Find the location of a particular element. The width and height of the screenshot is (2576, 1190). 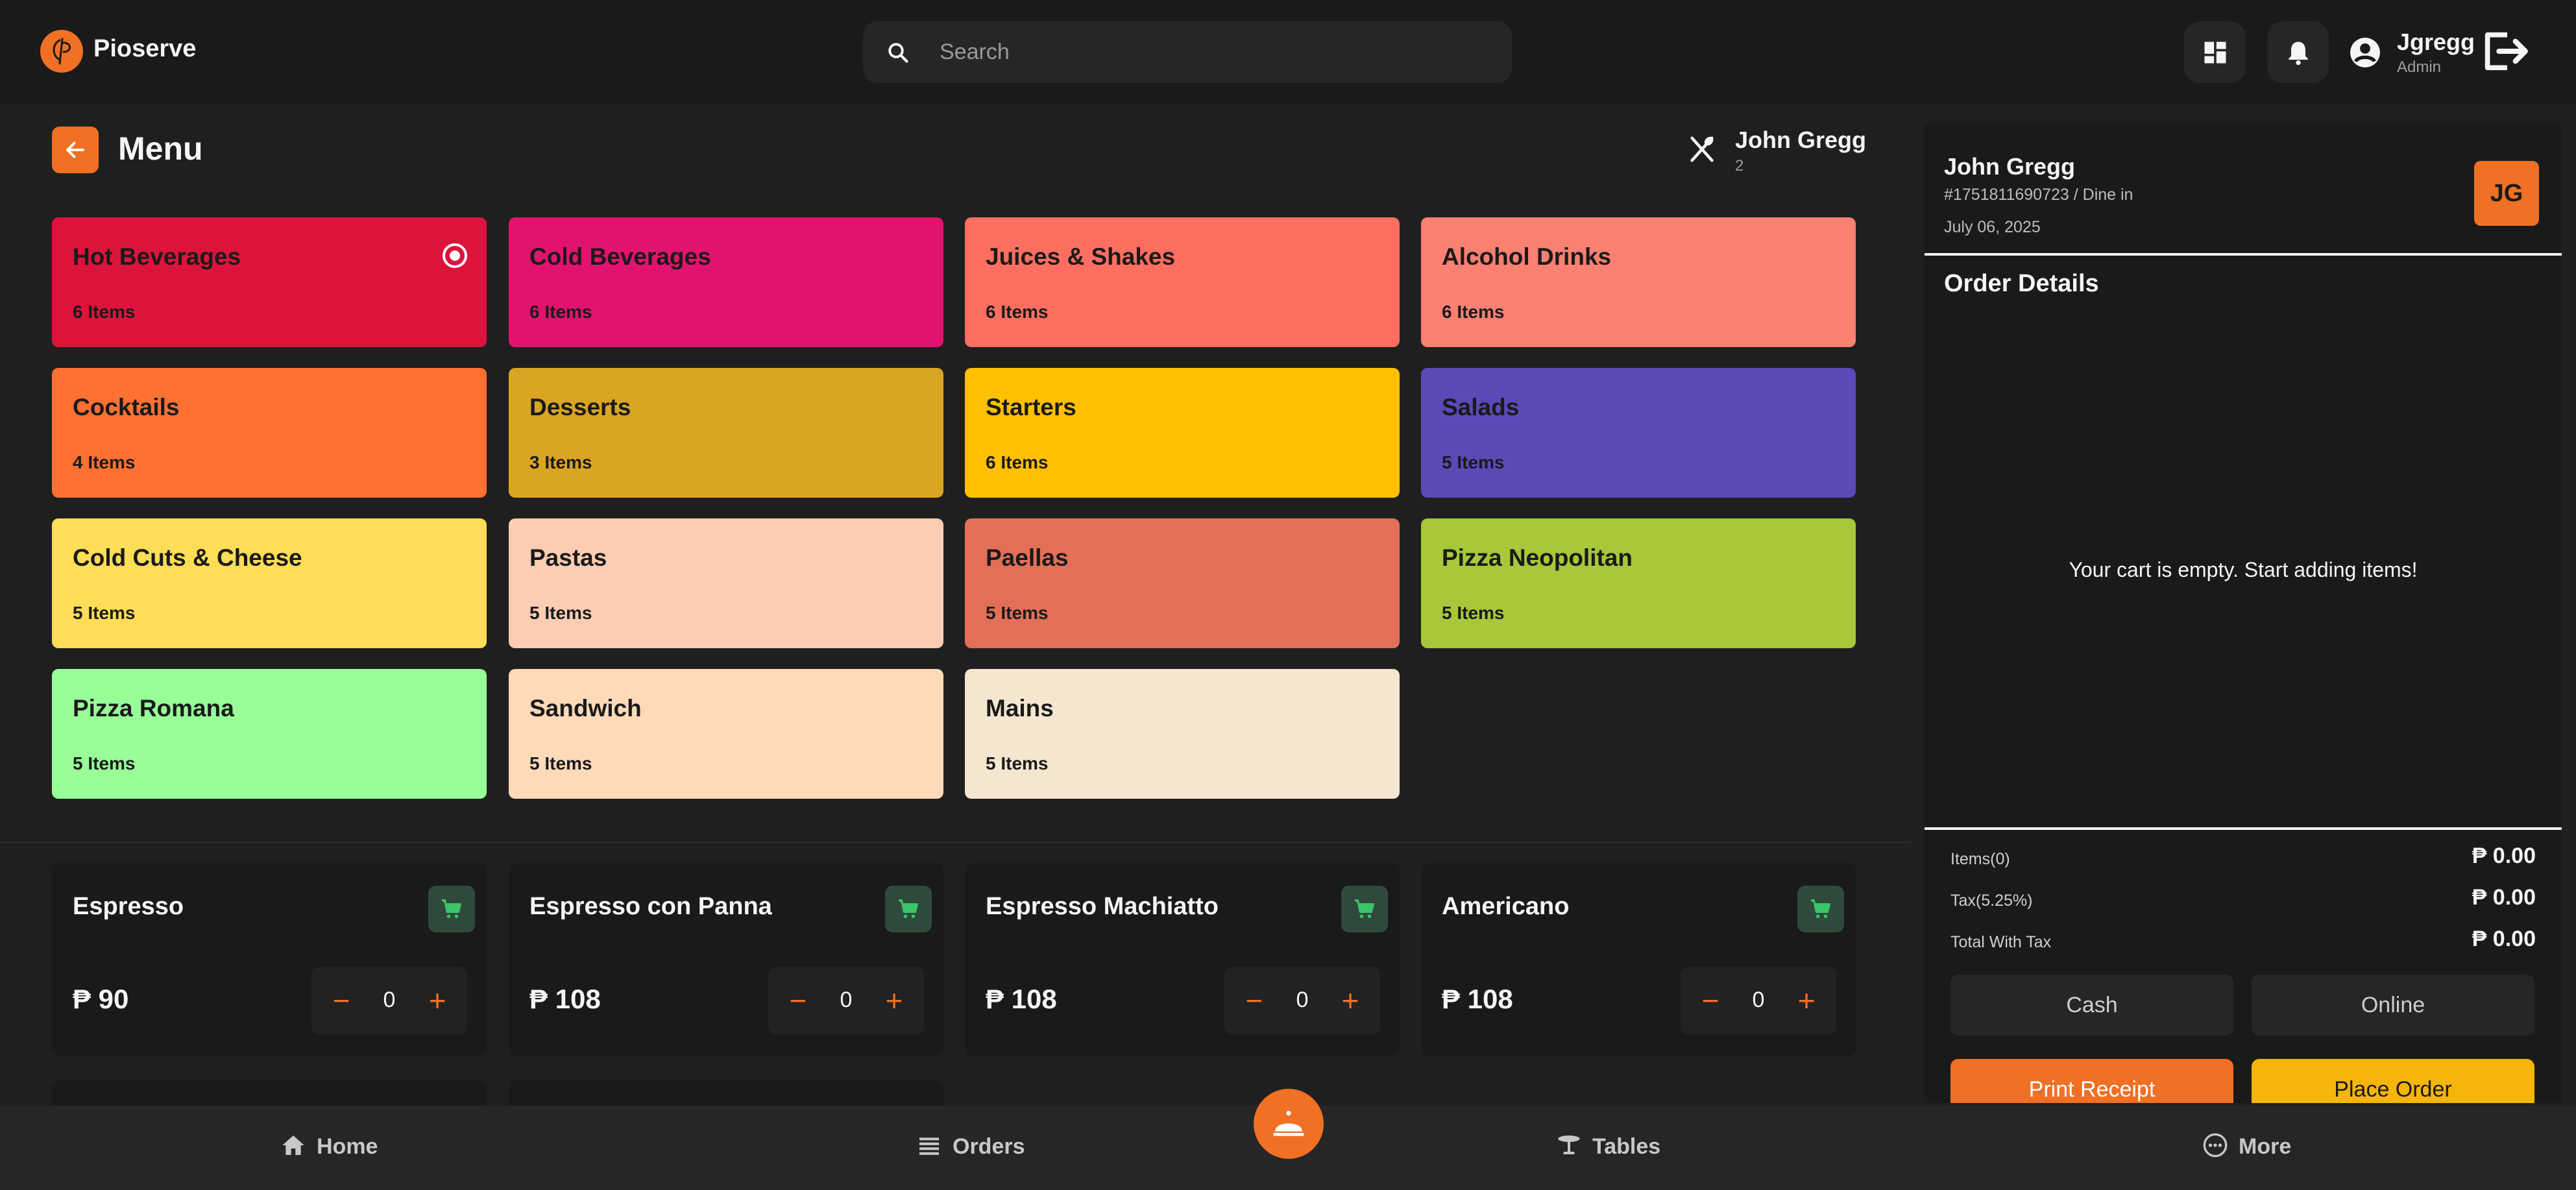

dashboard-button is located at coordinates (2215, 52).